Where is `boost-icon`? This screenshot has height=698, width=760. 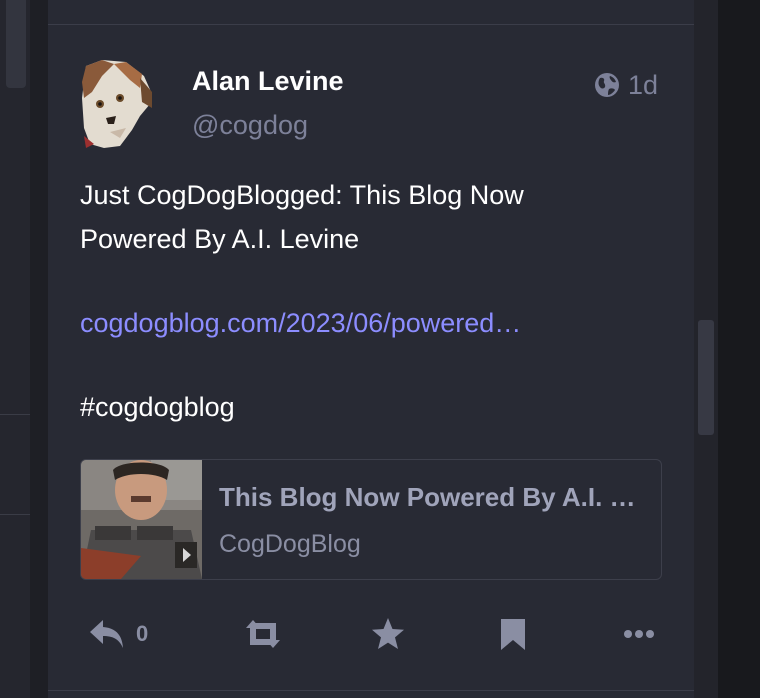
boost-icon is located at coordinates (263, 634).